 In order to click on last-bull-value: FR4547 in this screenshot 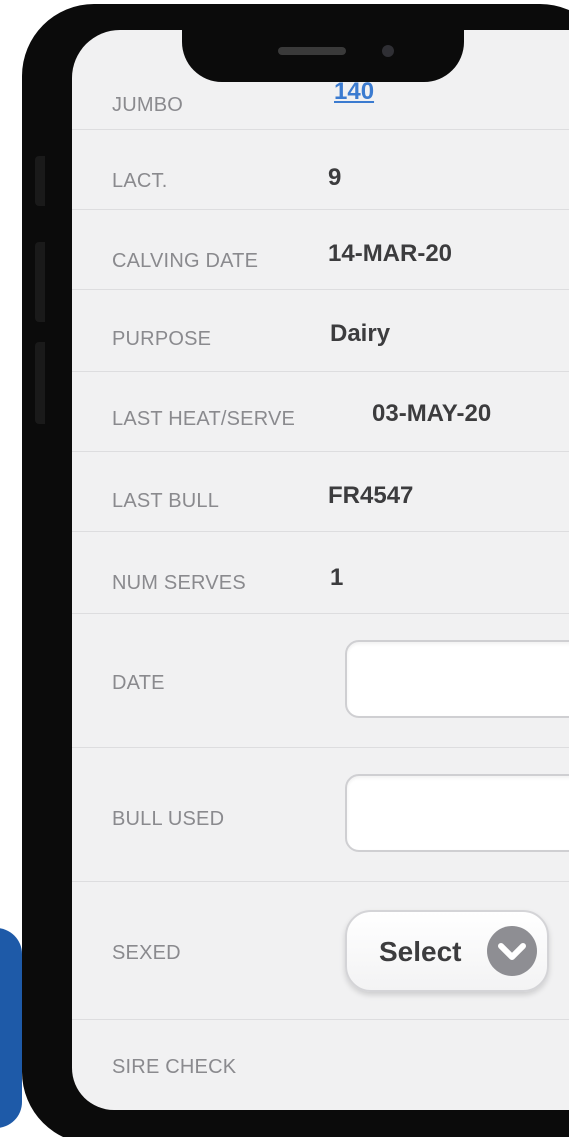, I will do `click(371, 495)`.